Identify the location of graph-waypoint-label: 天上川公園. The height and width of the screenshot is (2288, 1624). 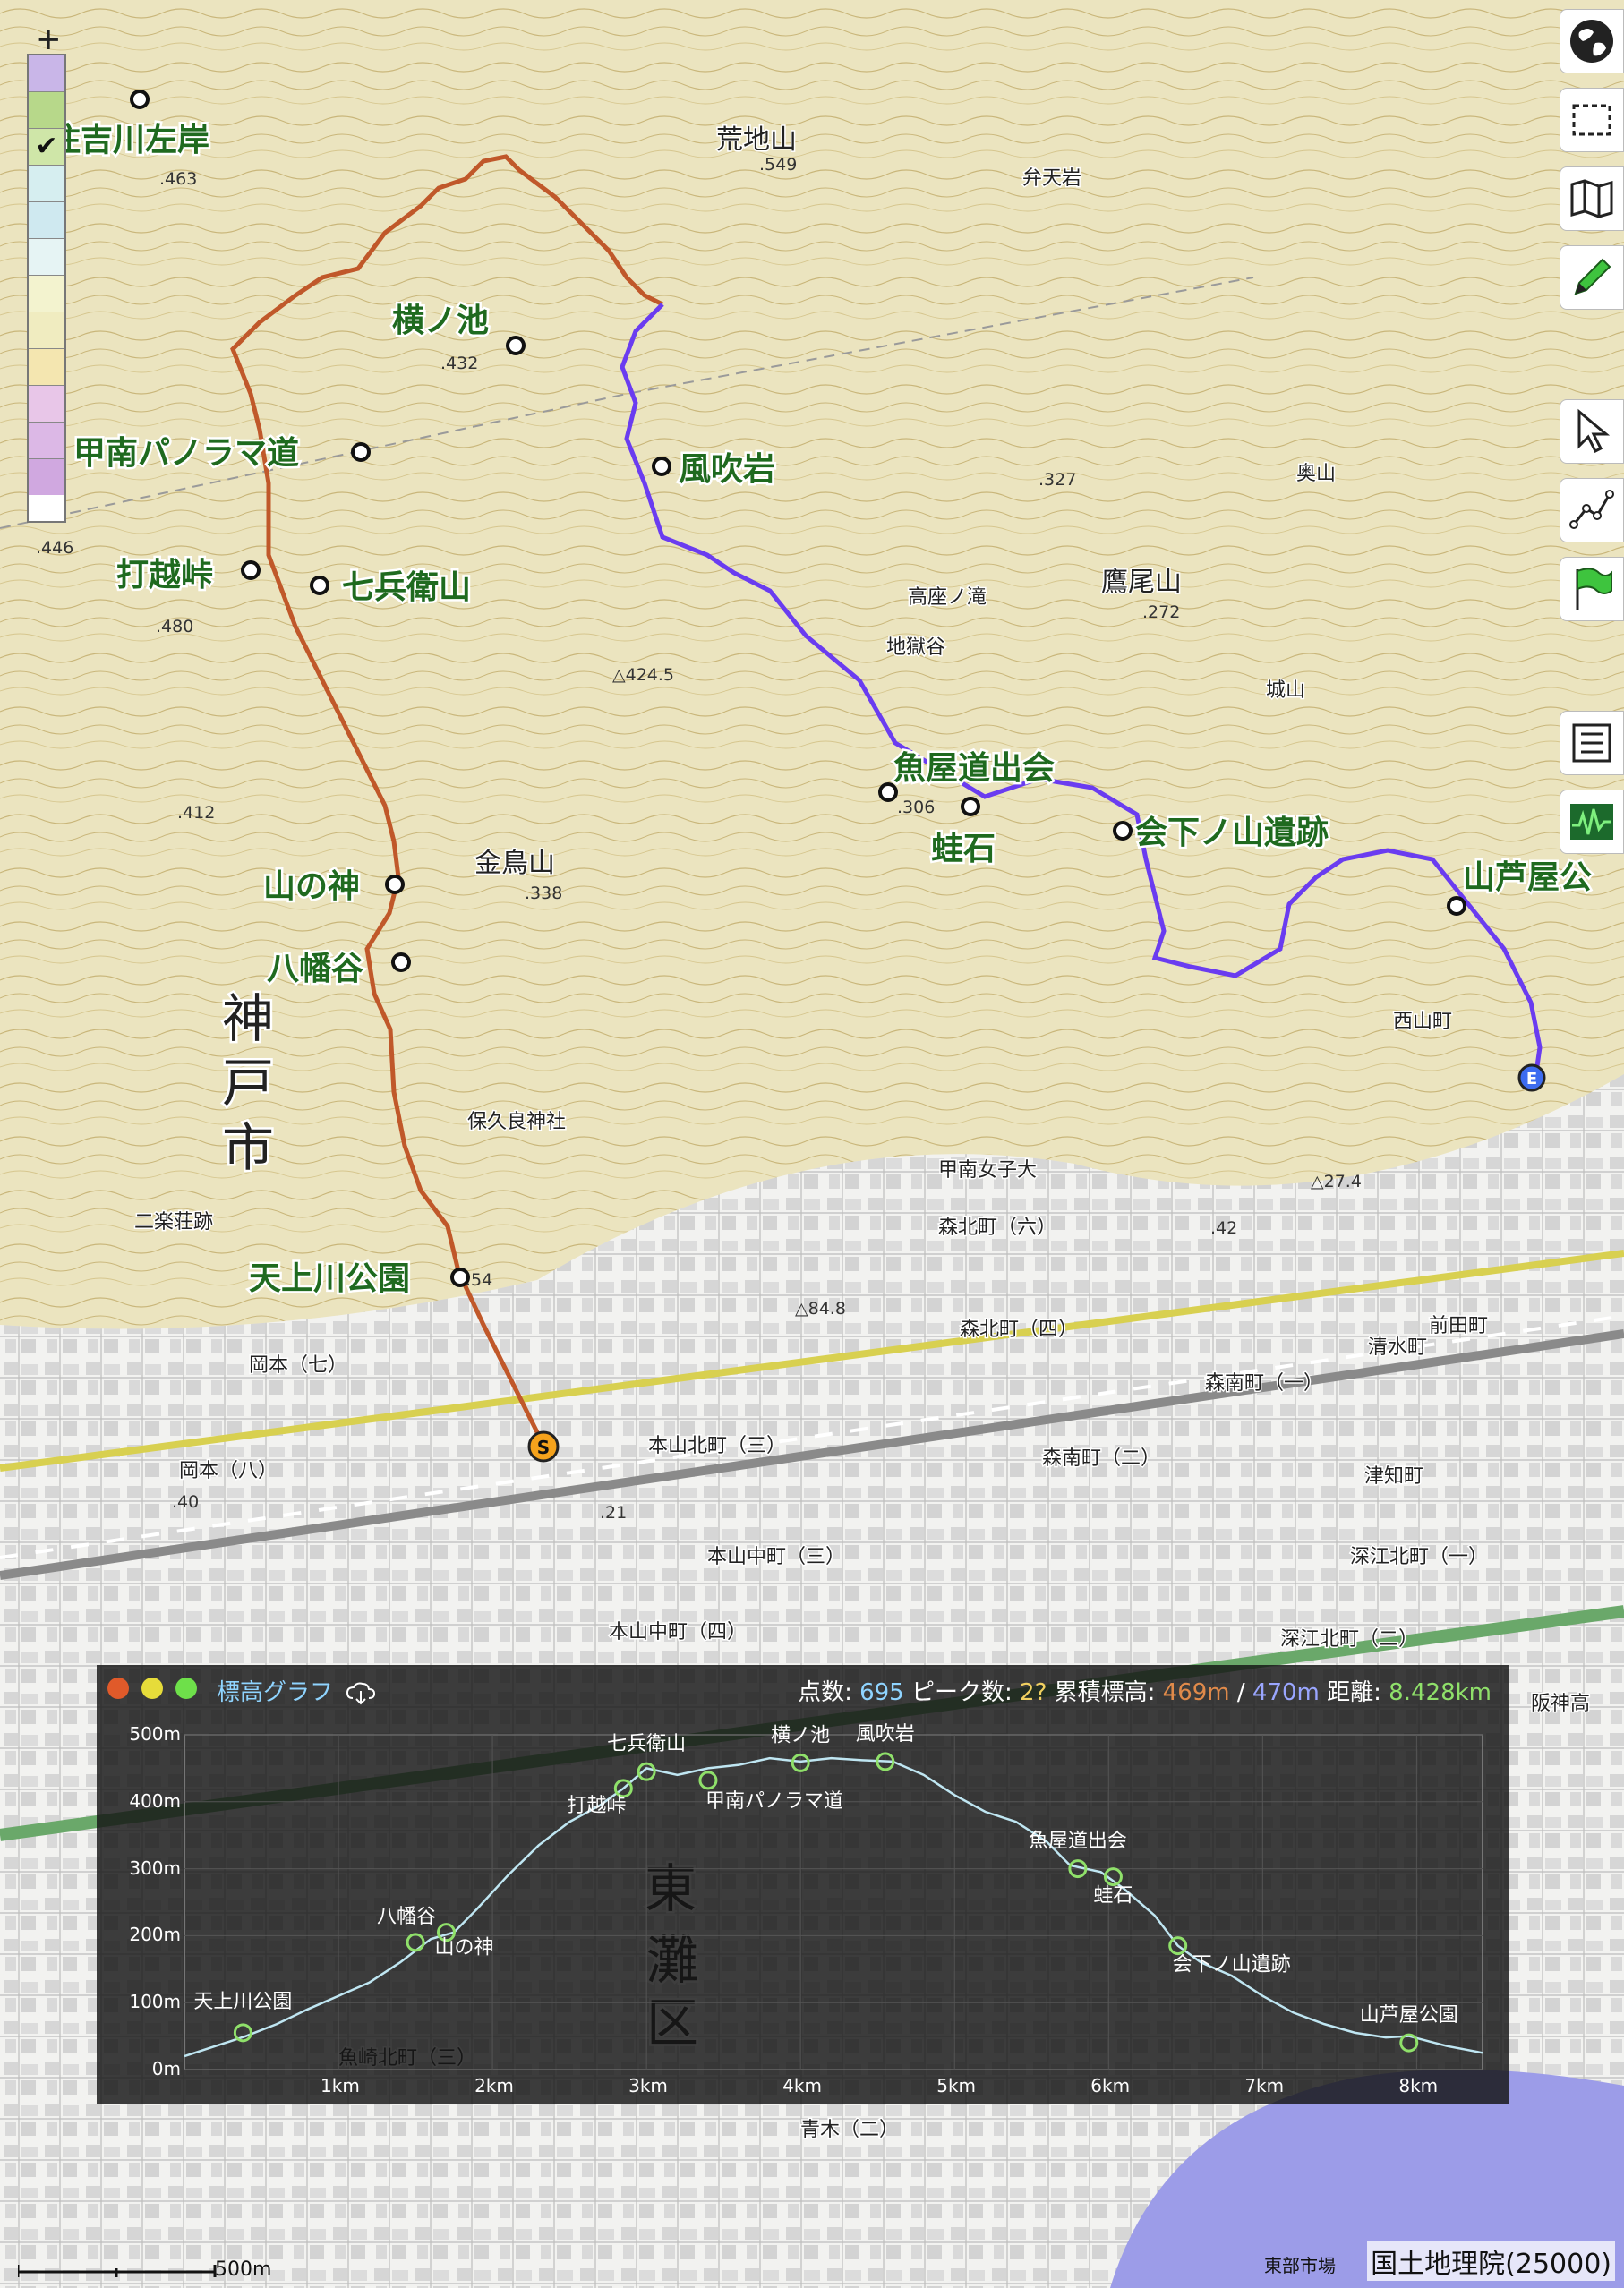
(242, 2002).